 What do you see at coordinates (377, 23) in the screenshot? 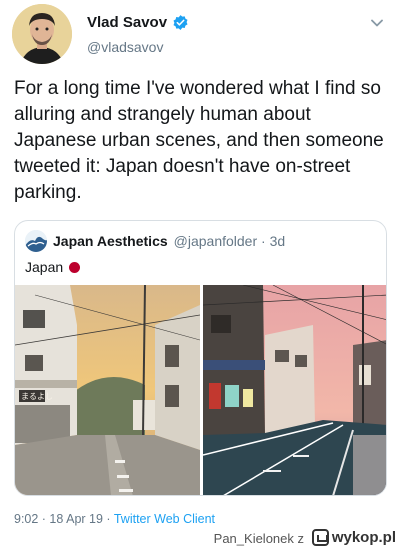
I see `chevron-down-icon` at bounding box center [377, 23].